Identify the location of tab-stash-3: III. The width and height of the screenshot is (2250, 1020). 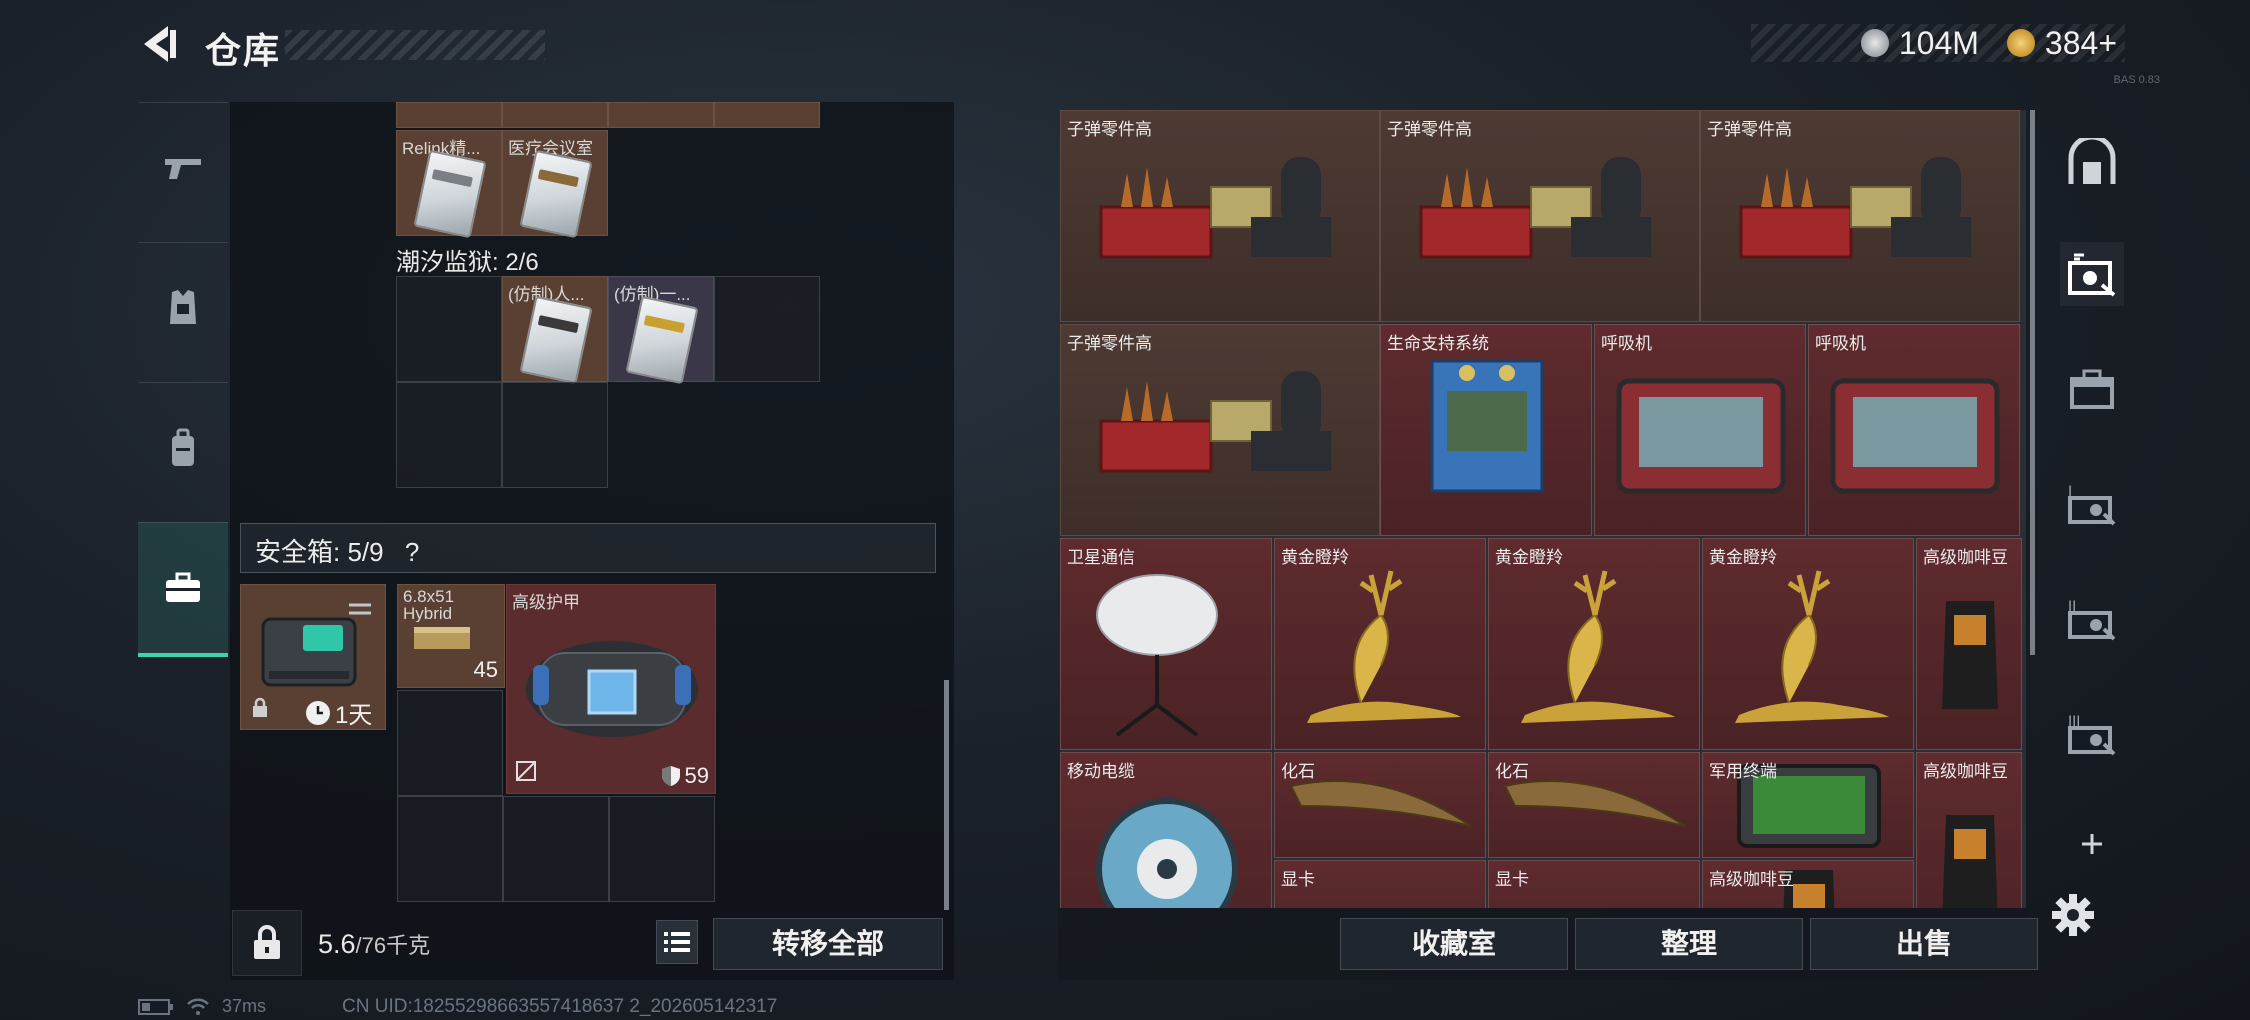
(2092, 734).